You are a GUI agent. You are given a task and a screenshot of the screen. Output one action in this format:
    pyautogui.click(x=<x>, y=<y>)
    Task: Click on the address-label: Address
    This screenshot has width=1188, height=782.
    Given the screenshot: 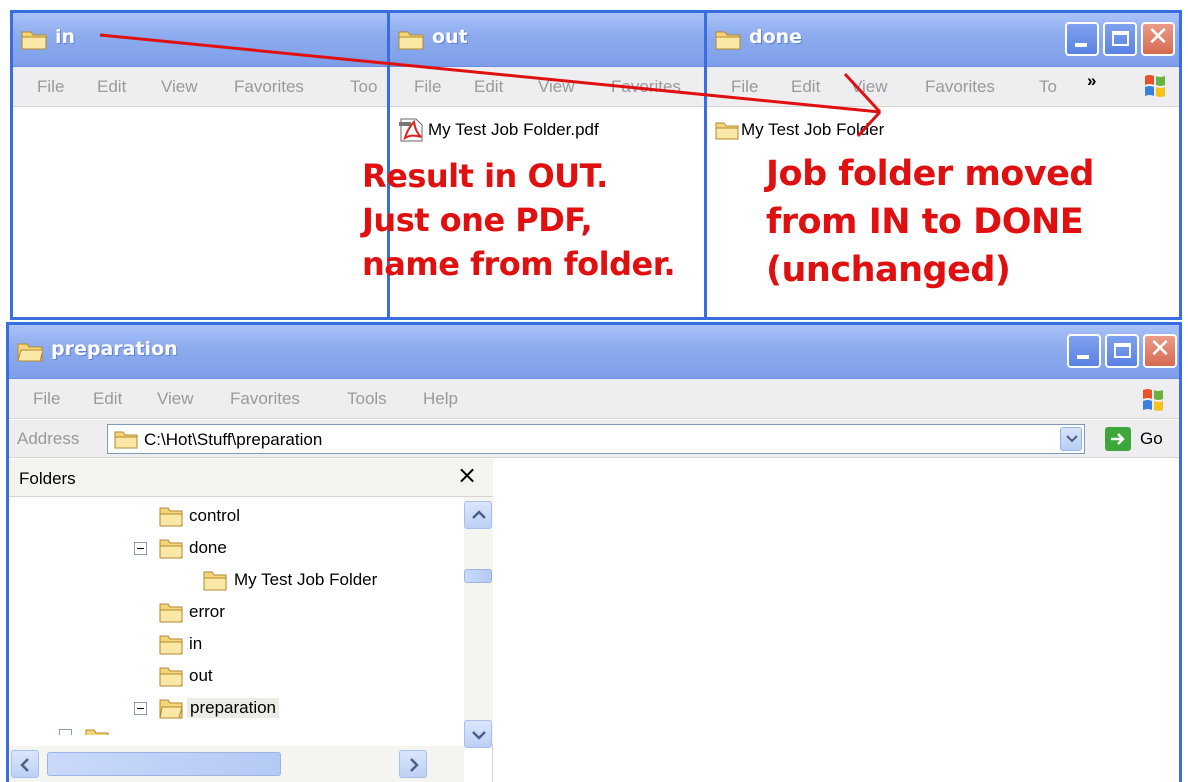 What is the action you would take?
    pyautogui.click(x=48, y=438)
    